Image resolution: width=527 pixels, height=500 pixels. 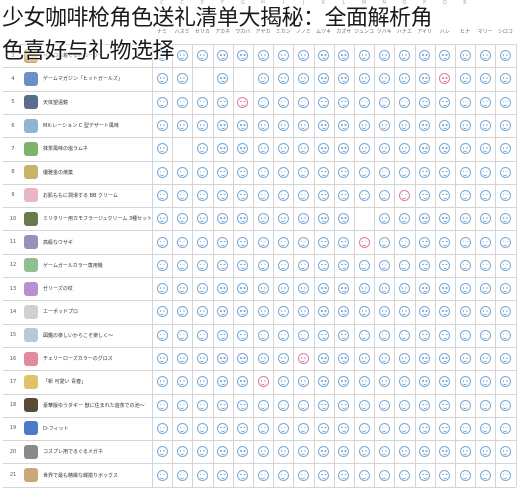 What do you see at coordinates (264, 37) in the screenshot?
I see `page-title: 少女咖啡枪角色送礼清单大揭秘：全面解析角 色喜好与礼物选择` at bounding box center [264, 37].